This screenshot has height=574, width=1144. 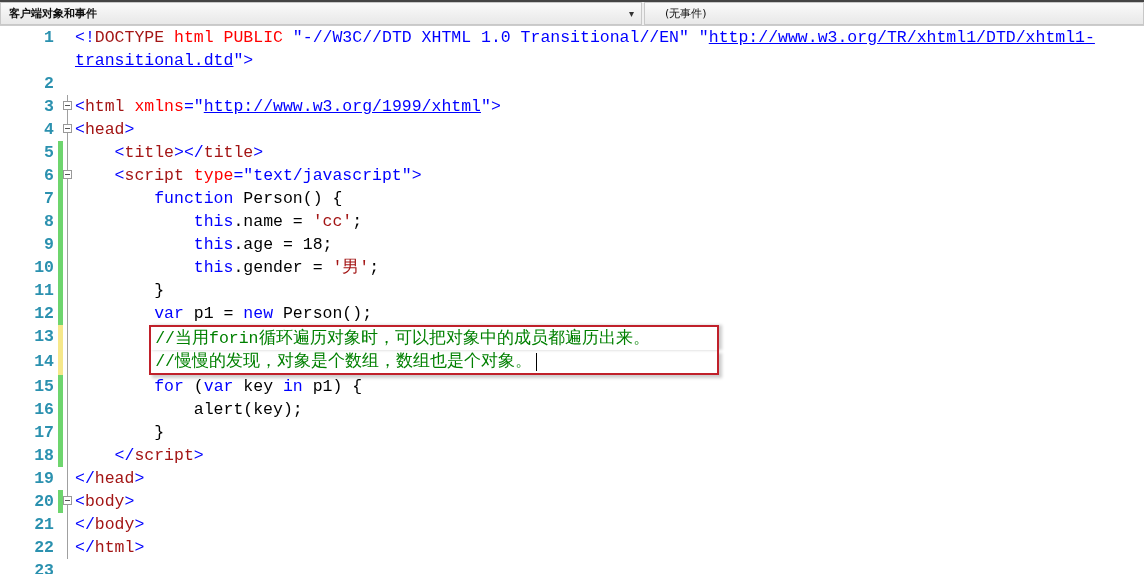 What do you see at coordinates (258, 386) in the screenshot?
I see `code-line: for (var key in p1) {` at bounding box center [258, 386].